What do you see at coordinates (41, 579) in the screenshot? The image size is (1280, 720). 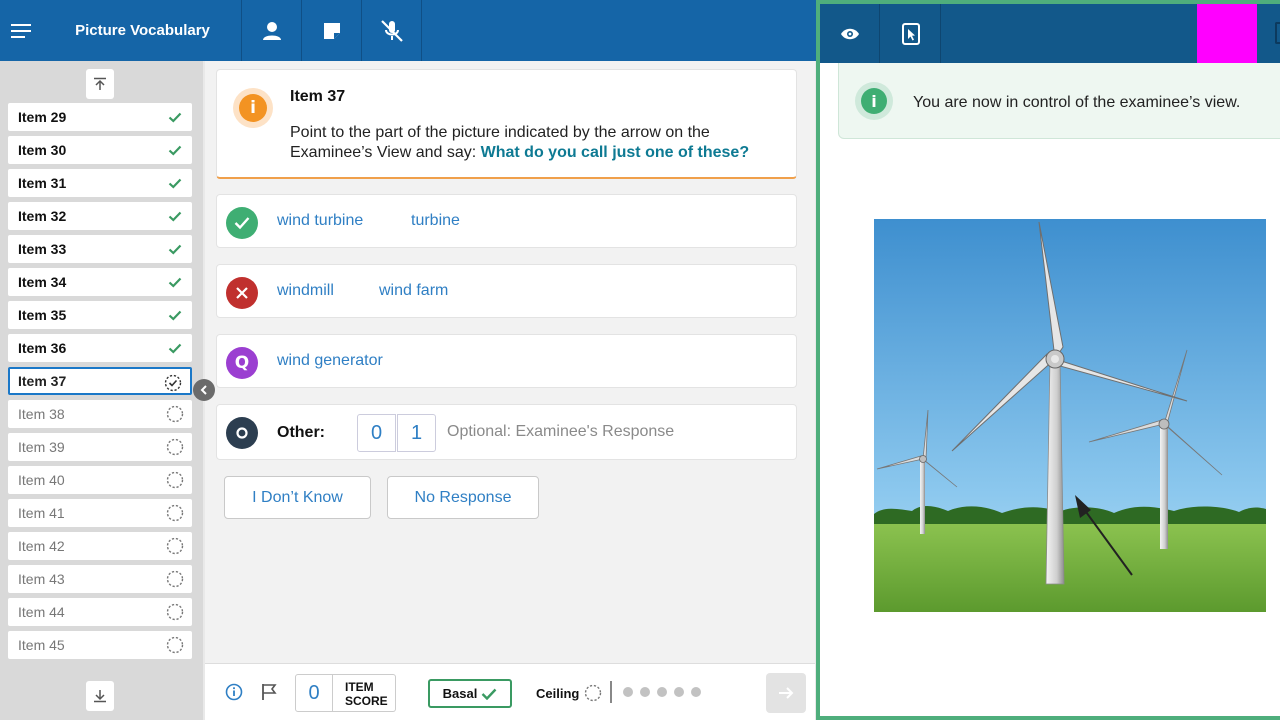 I see `sidebar-item-label: Item 43` at bounding box center [41, 579].